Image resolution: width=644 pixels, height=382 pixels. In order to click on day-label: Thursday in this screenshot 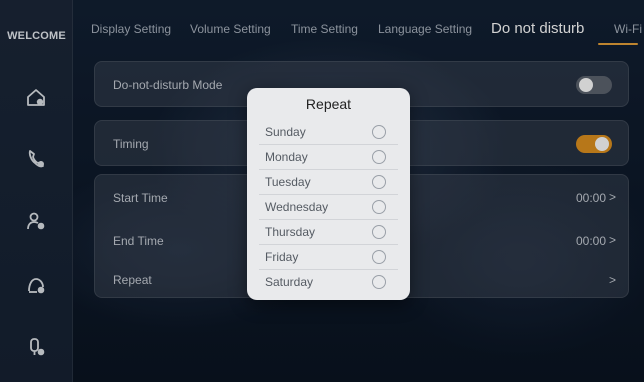, I will do `click(290, 232)`.